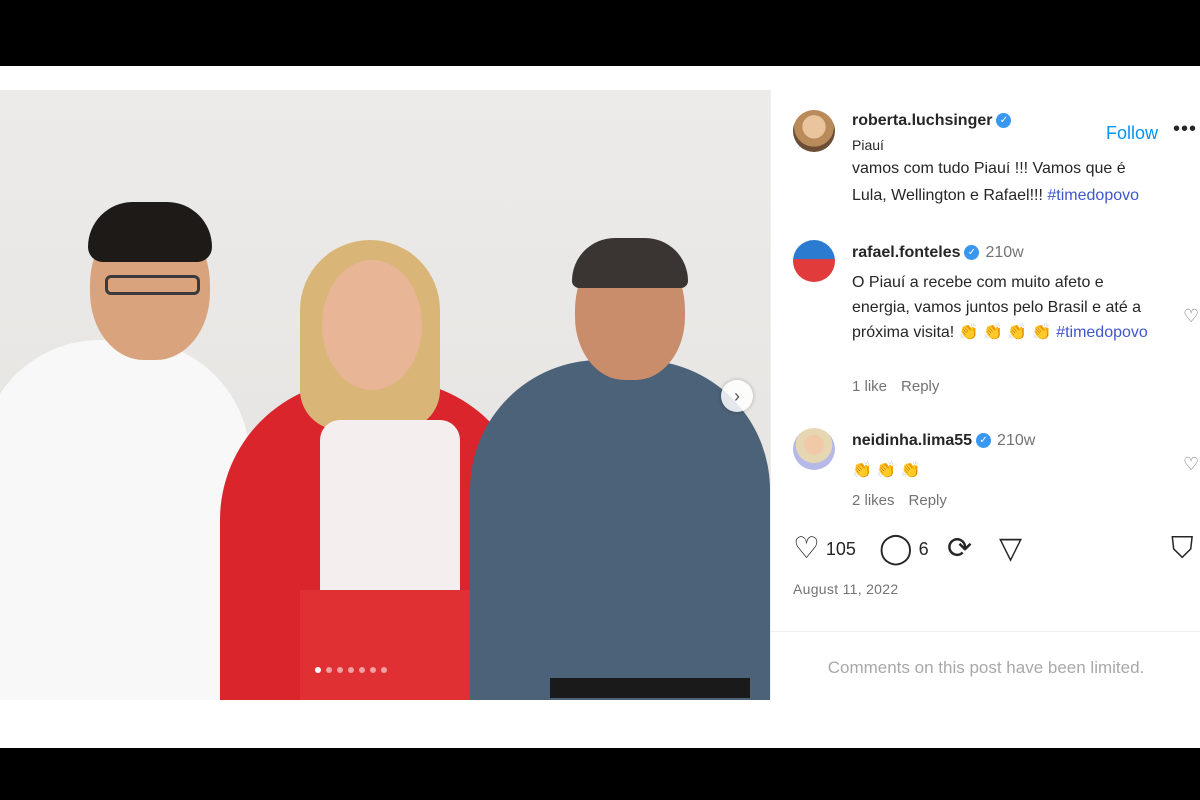  What do you see at coordinates (1011, 548) in the screenshot?
I see `send-icon: ▽` at bounding box center [1011, 548].